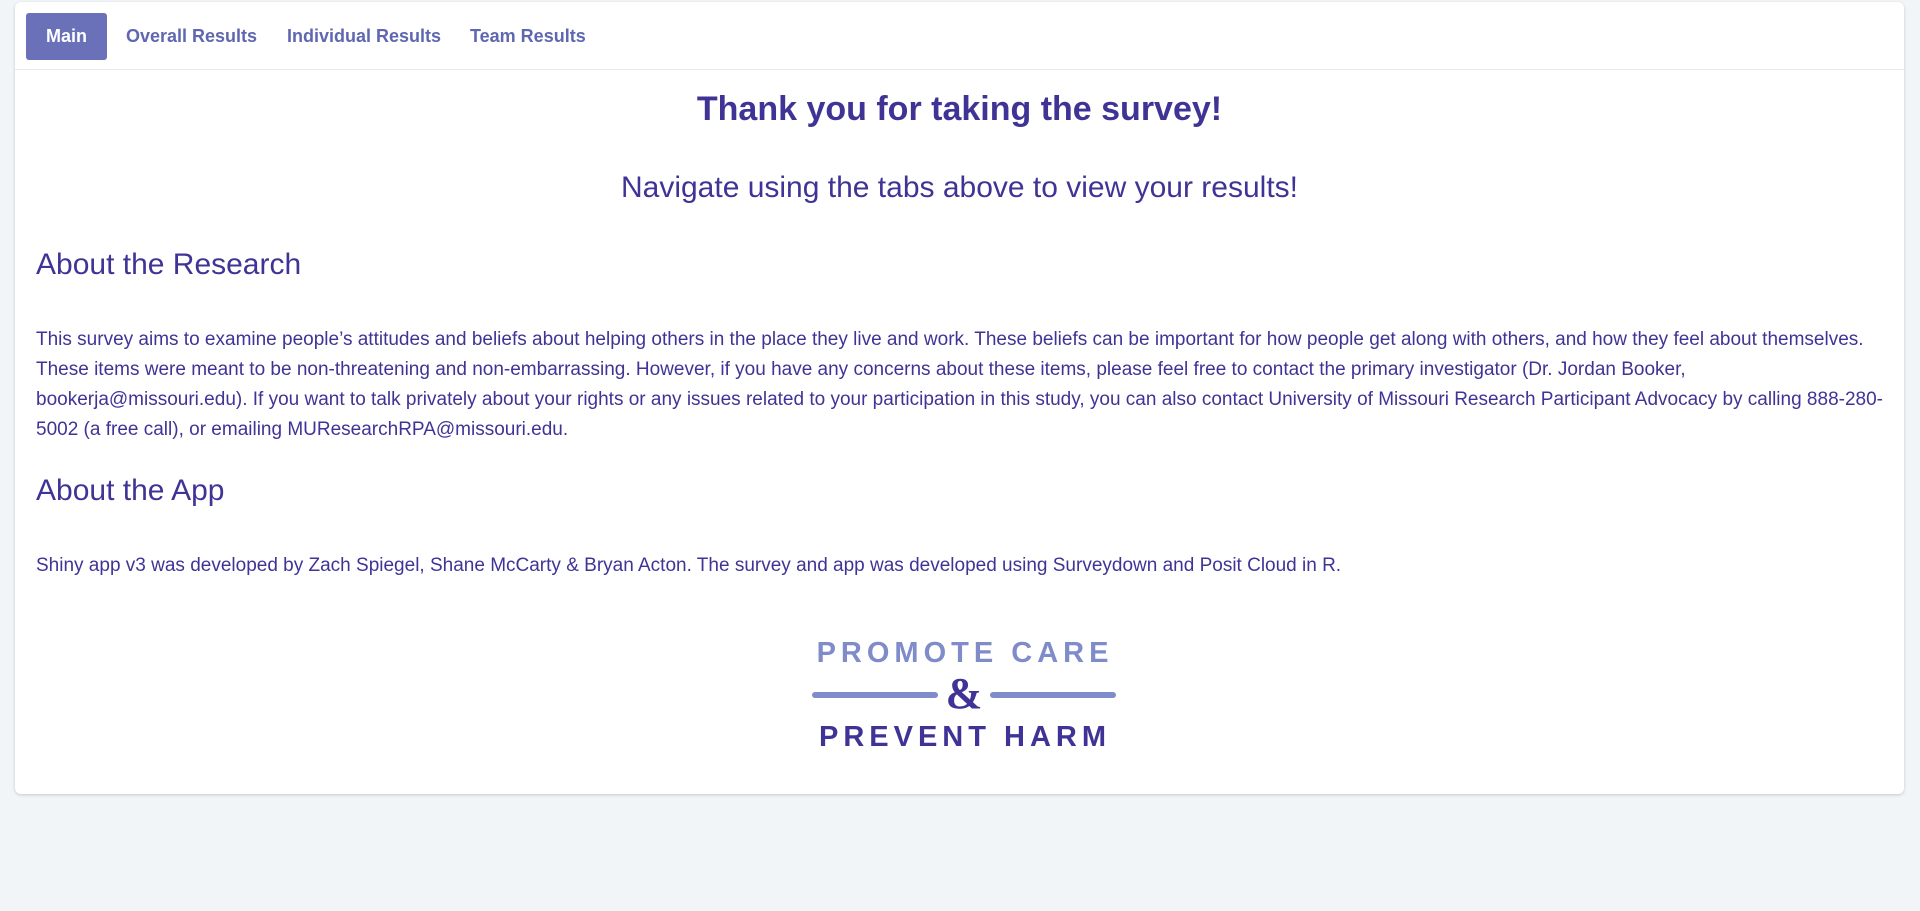  What do you see at coordinates (130, 490) in the screenshot?
I see `app-heading: About the App` at bounding box center [130, 490].